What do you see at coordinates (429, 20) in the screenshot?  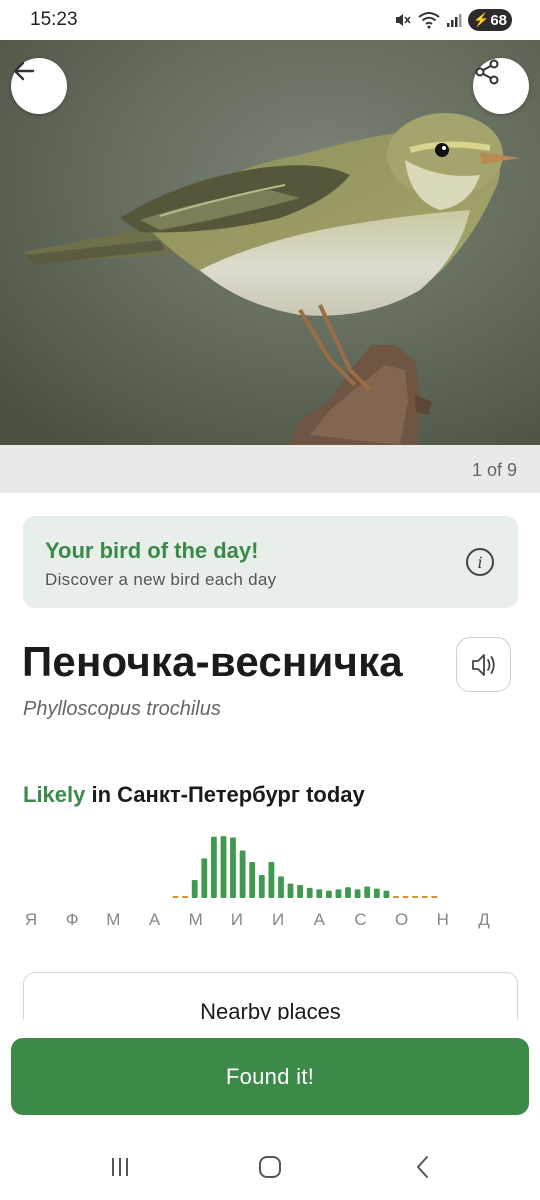 I see `wifi-icon` at bounding box center [429, 20].